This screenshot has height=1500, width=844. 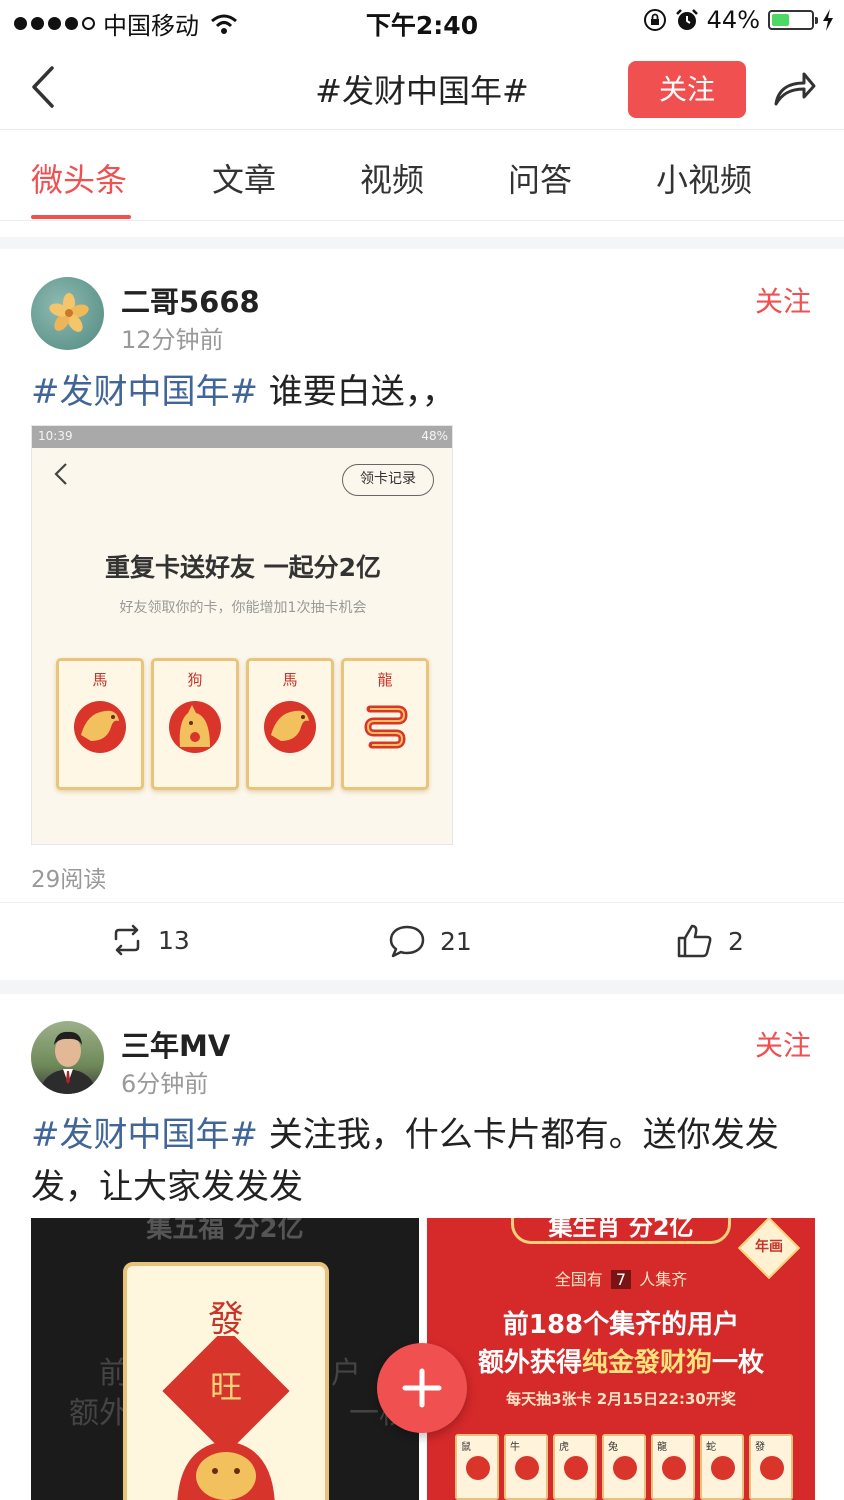 What do you see at coordinates (722, 1467) in the screenshot?
I see `mini-card: 蛇` at bounding box center [722, 1467].